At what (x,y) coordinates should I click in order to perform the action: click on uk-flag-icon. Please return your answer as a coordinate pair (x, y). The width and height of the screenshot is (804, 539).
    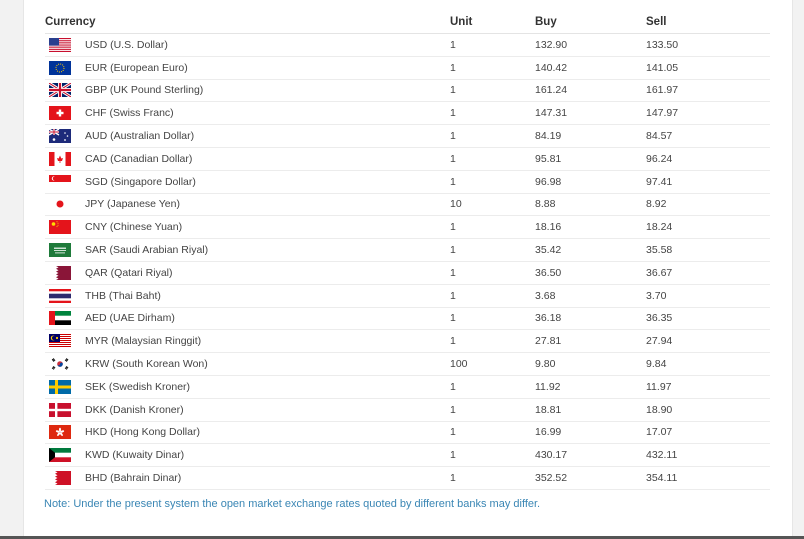
    Looking at the image, I should click on (60, 90).